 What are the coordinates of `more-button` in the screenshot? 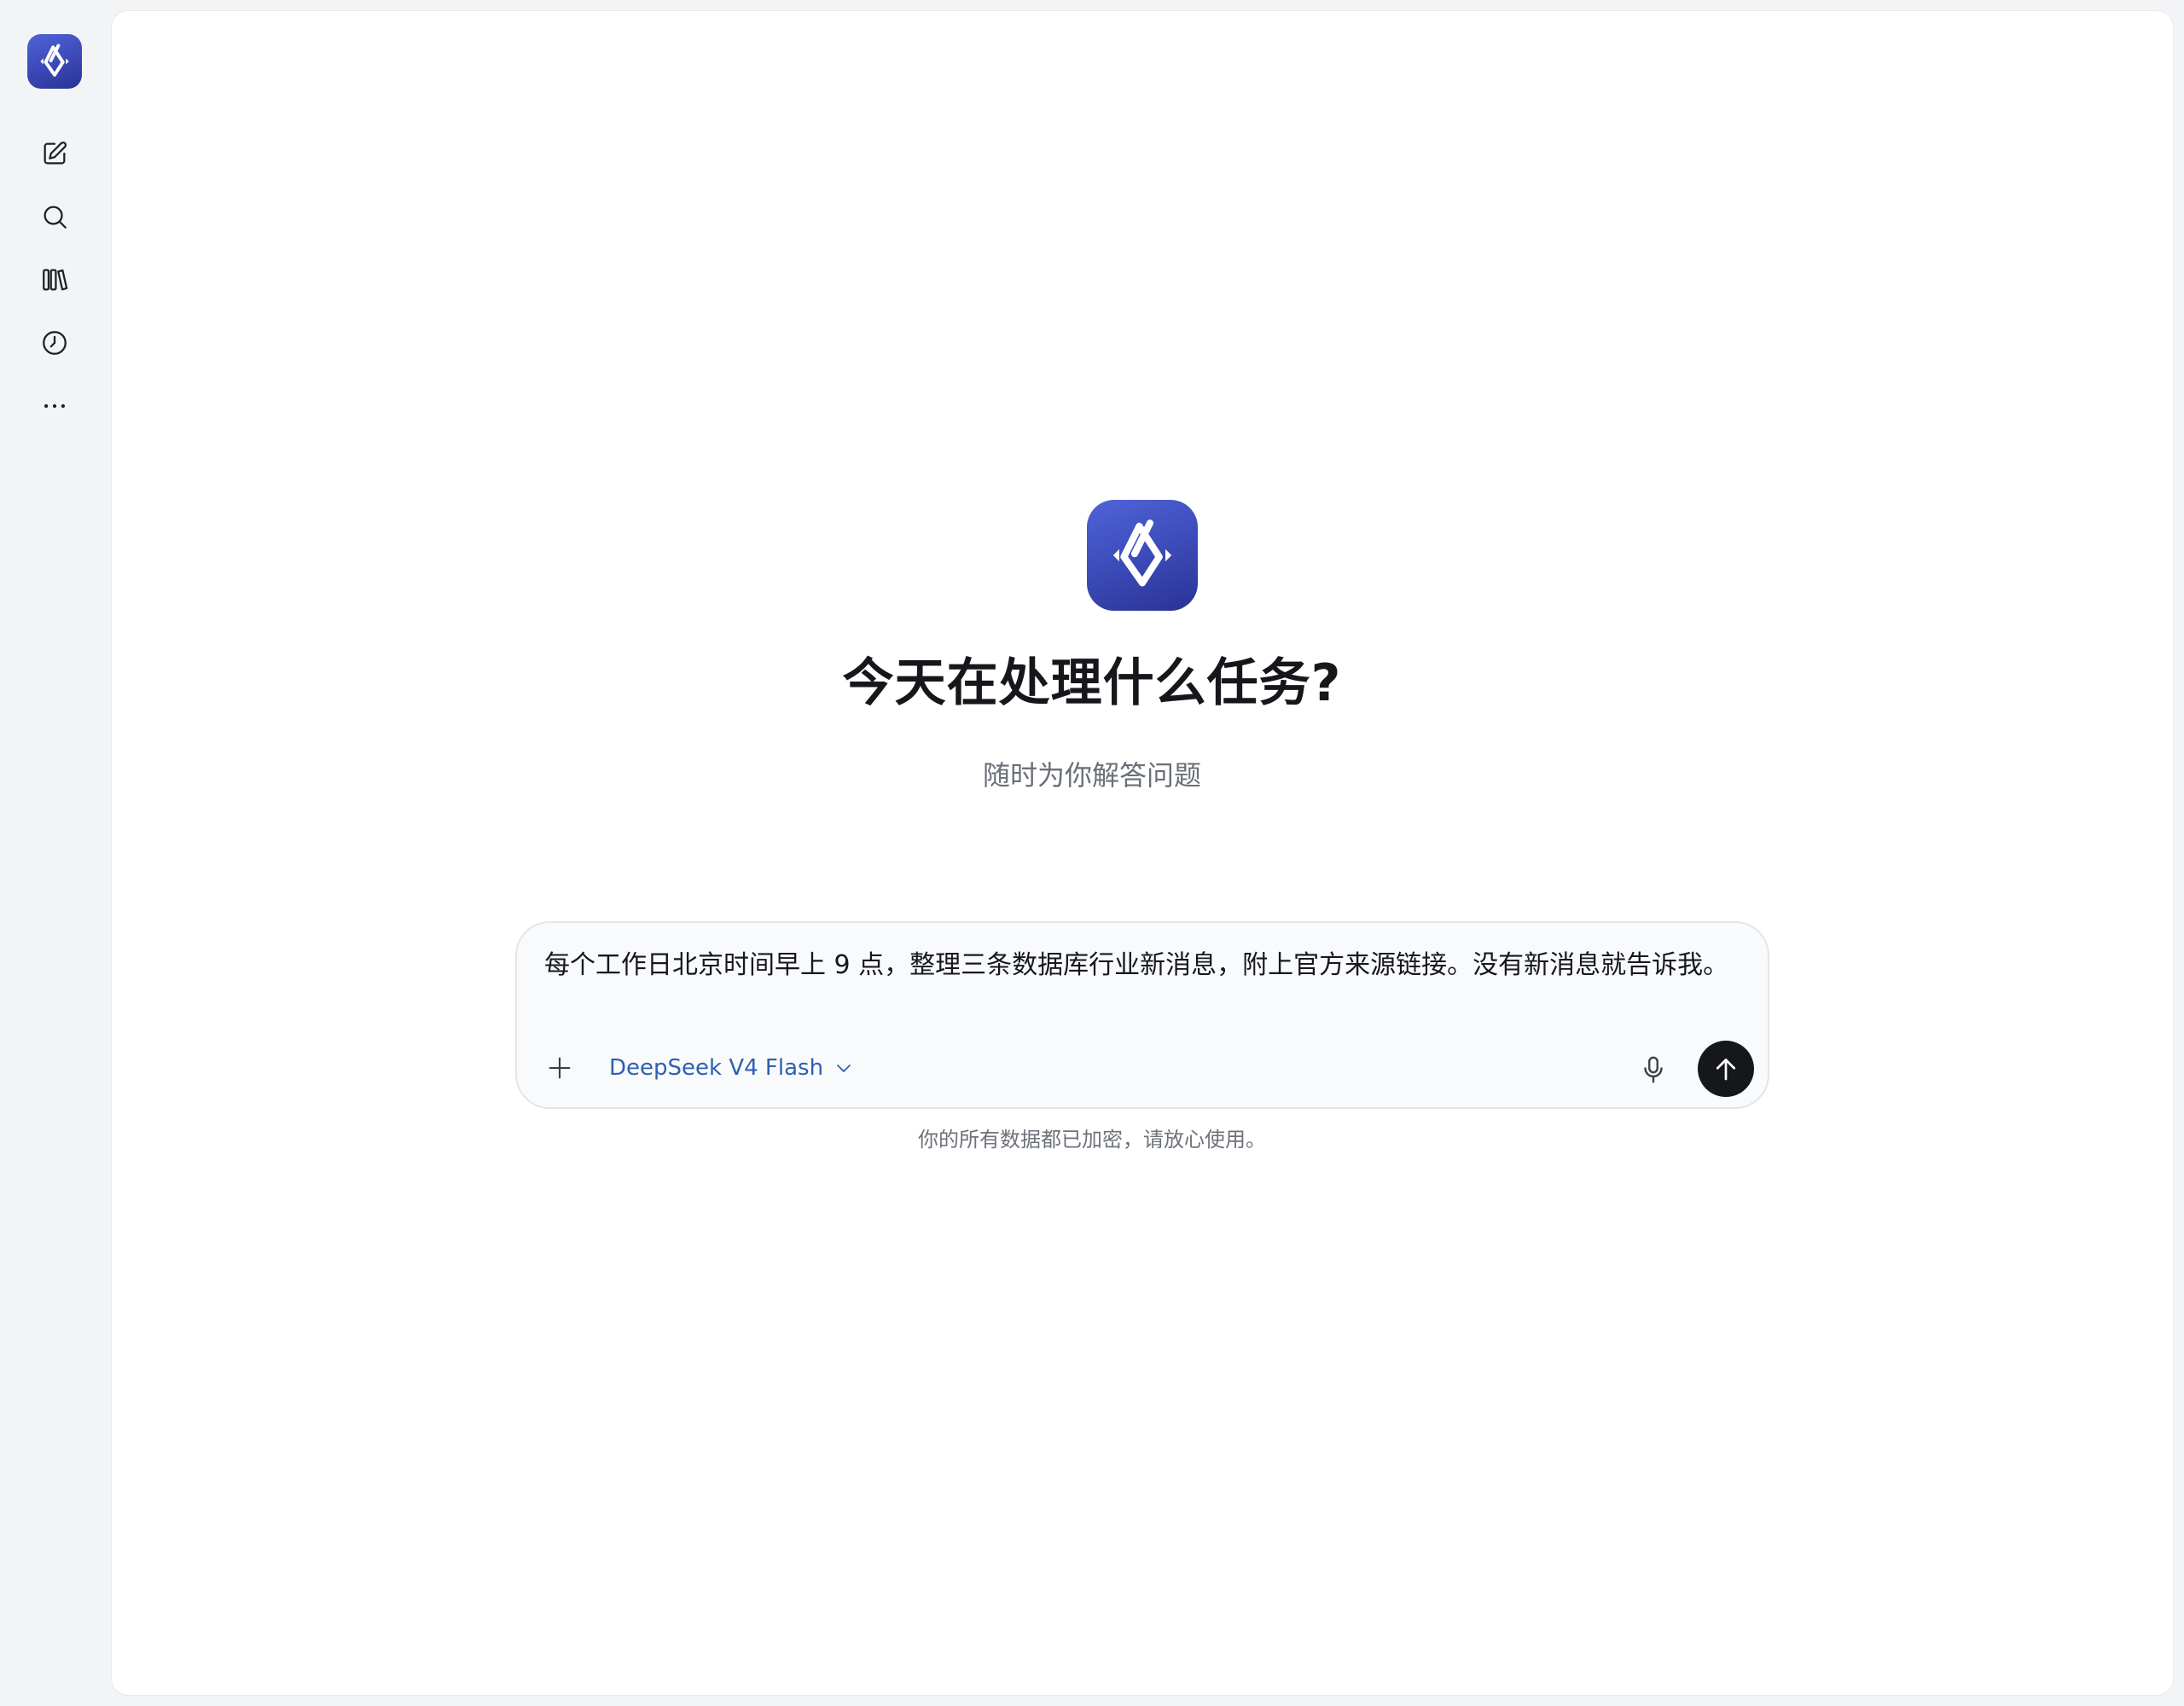 It's located at (54, 406).